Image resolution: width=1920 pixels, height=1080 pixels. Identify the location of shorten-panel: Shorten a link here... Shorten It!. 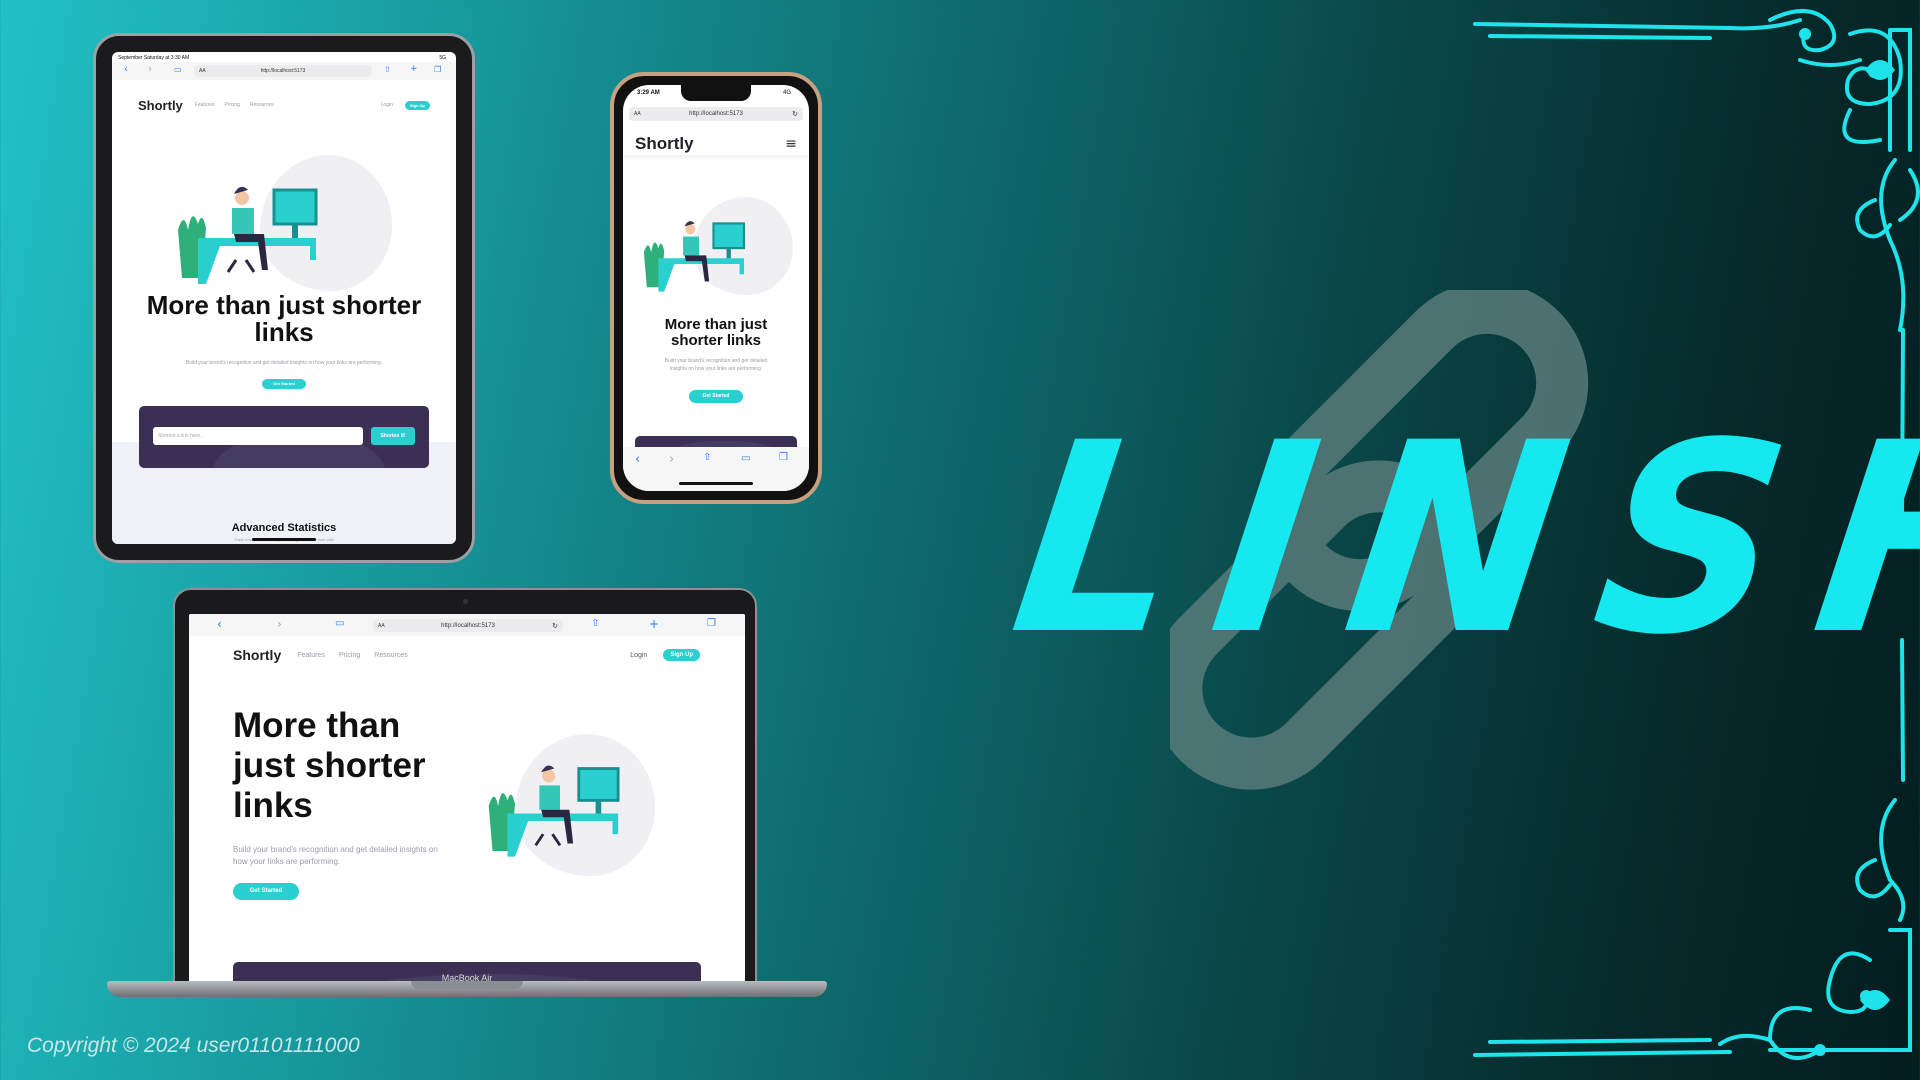
(284, 437).